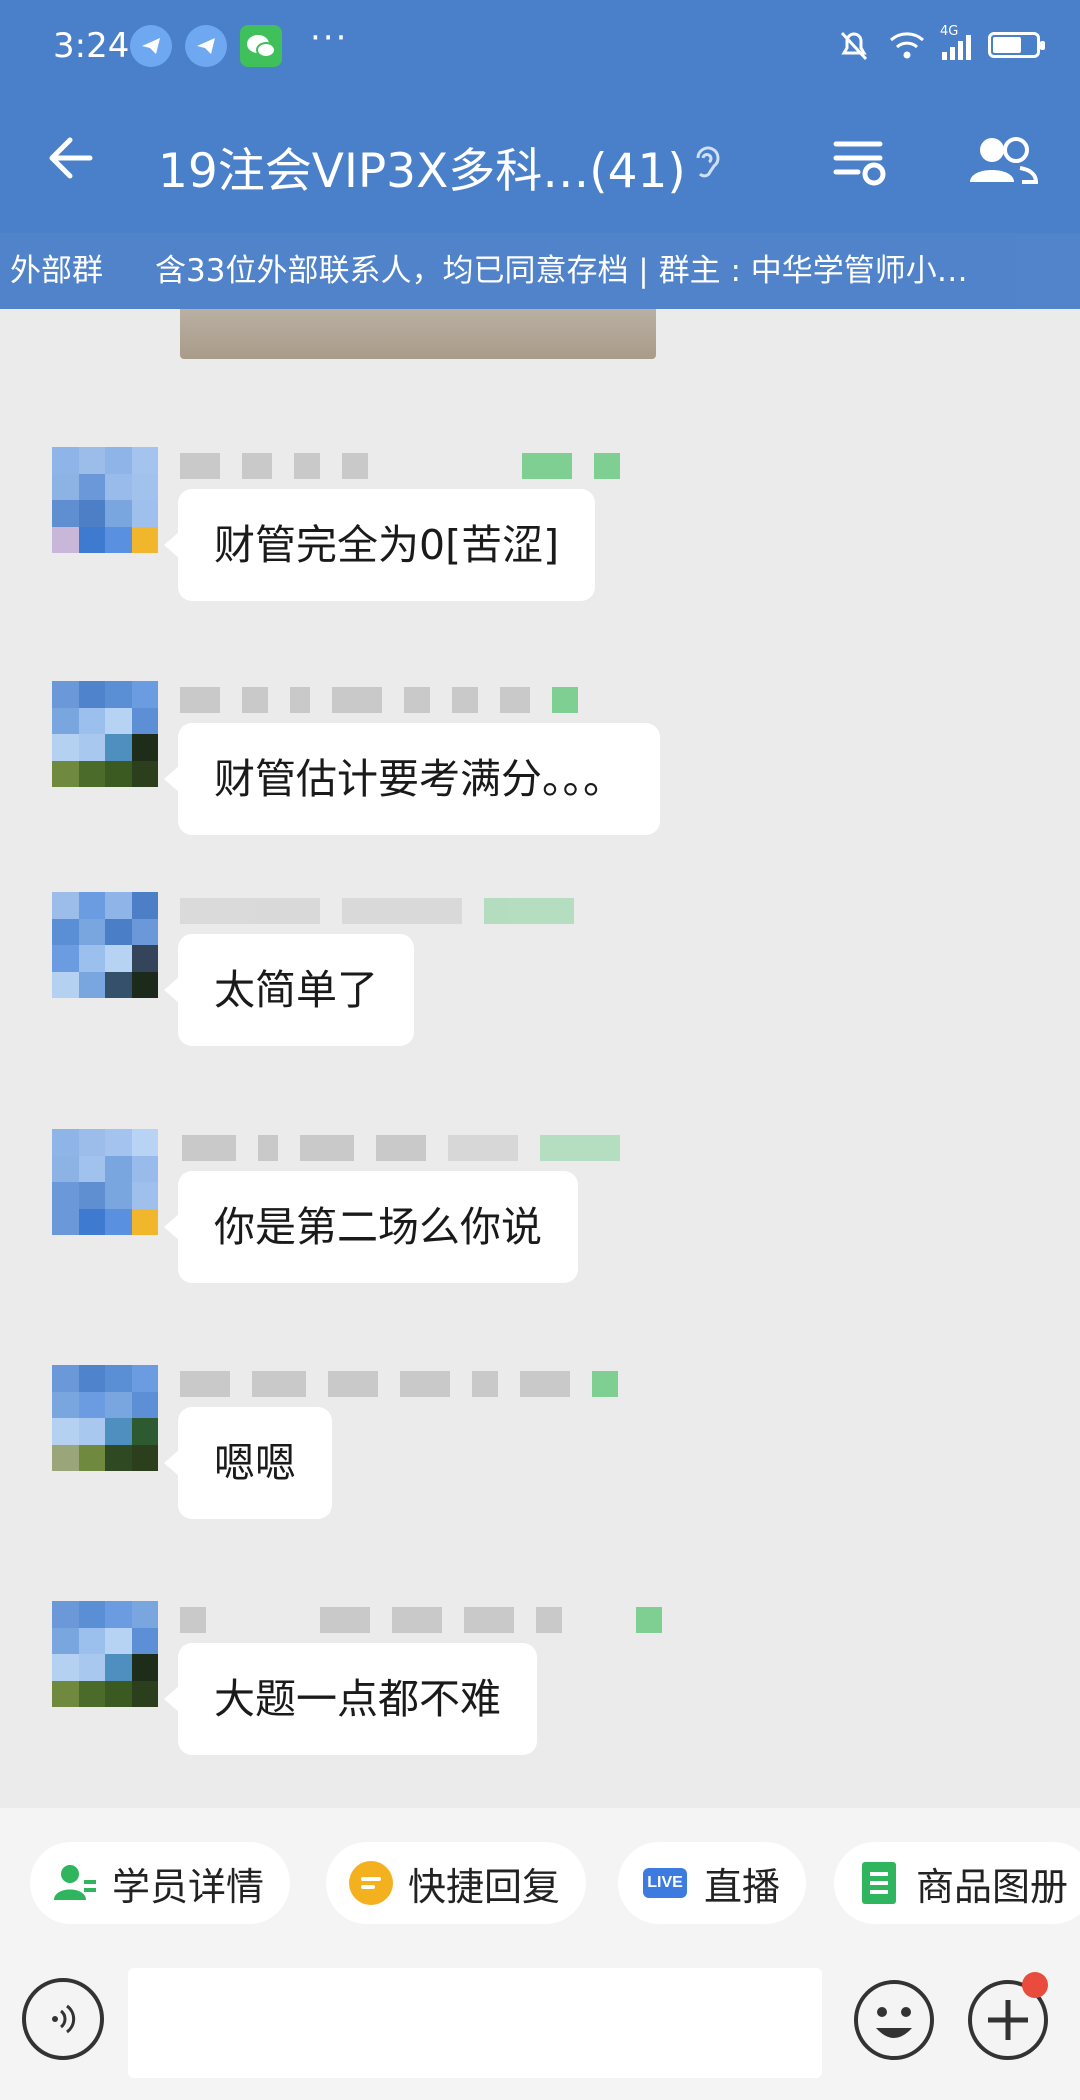  I want to click on nav-bar: 19注会VIP3X多科…(41), so click(540, 165).